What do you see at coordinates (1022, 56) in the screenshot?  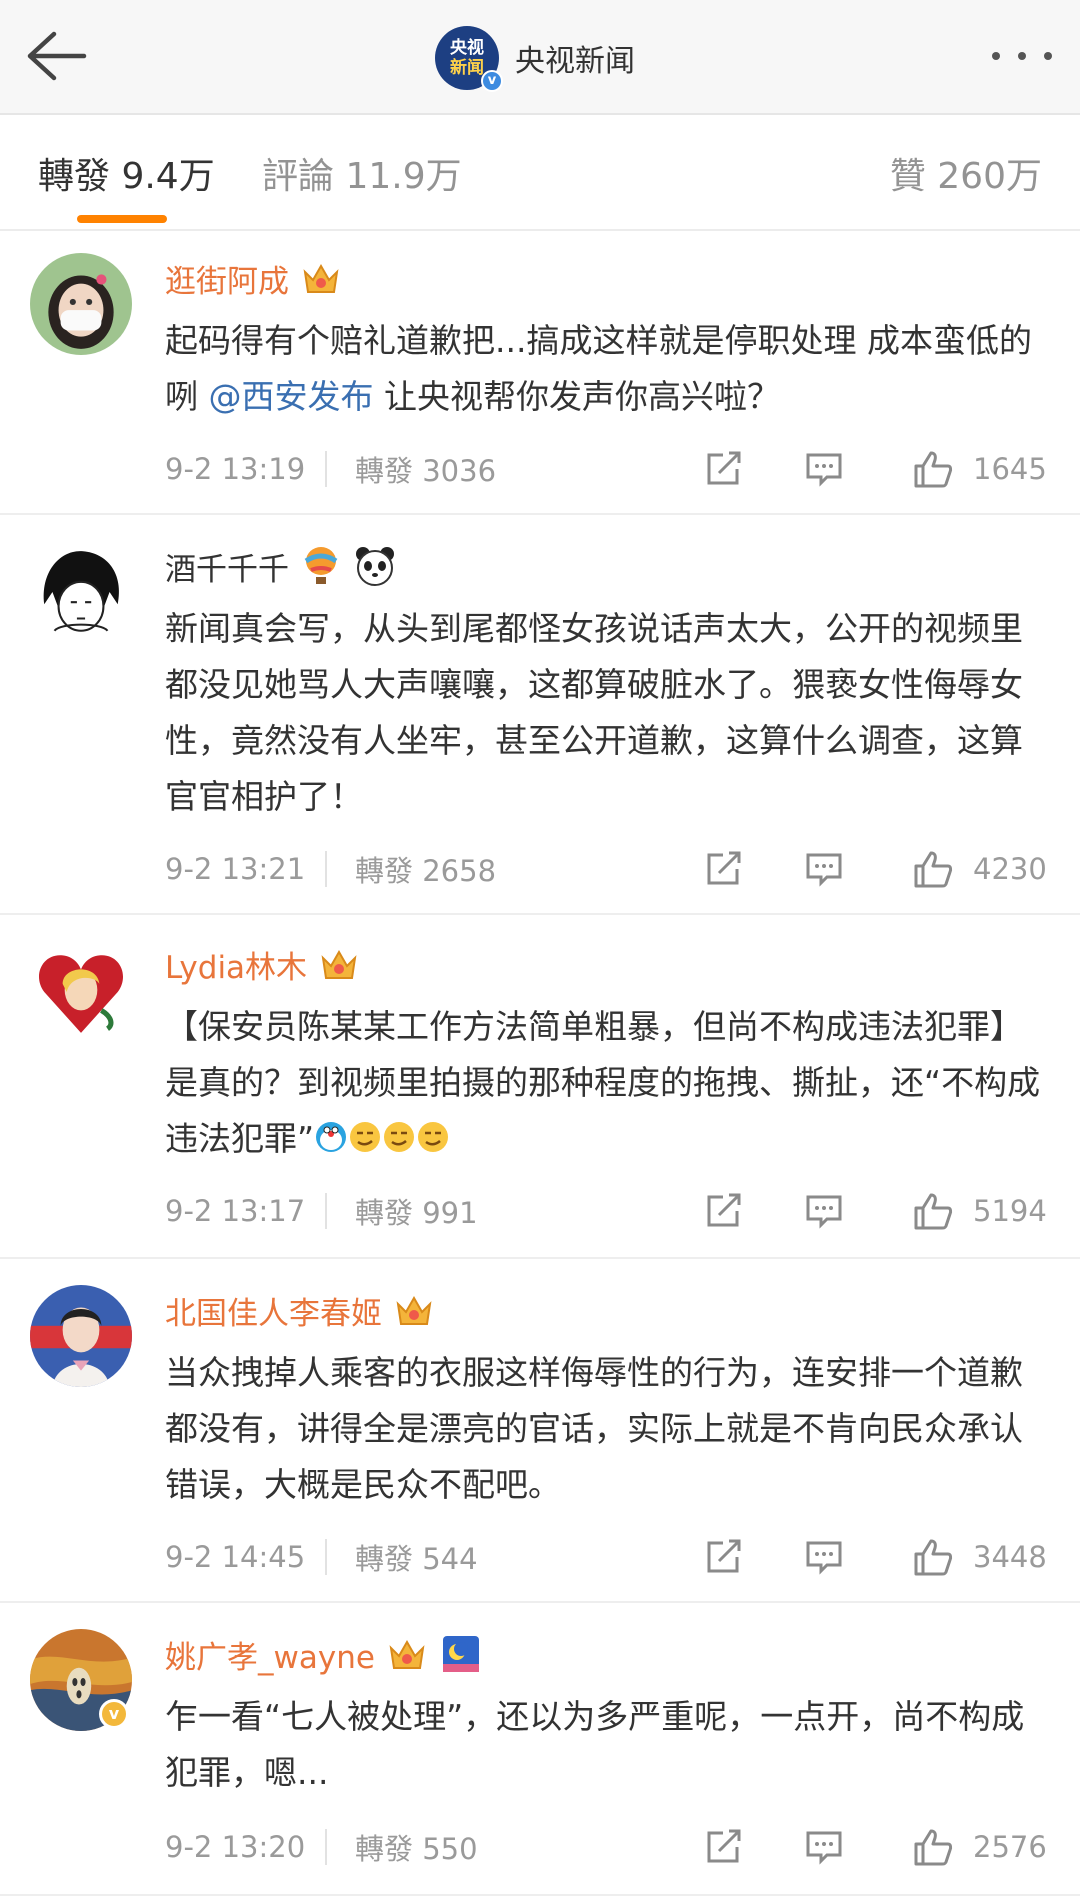 I see `more-dots-icon` at bounding box center [1022, 56].